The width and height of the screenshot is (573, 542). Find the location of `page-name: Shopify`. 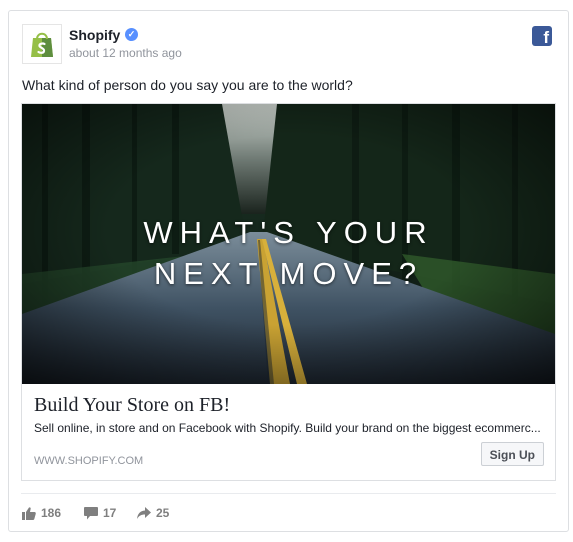

page-name: Shopify is located at coordinates (94, 35).